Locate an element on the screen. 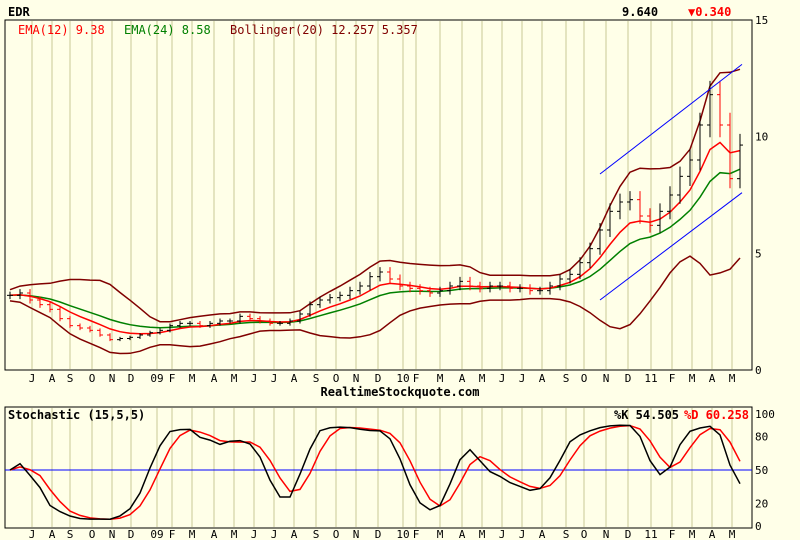 The height and width of the screenshot is (540, 800). ema24-legend: EMA(24) 8.58 is located at coordinates (167, 30).